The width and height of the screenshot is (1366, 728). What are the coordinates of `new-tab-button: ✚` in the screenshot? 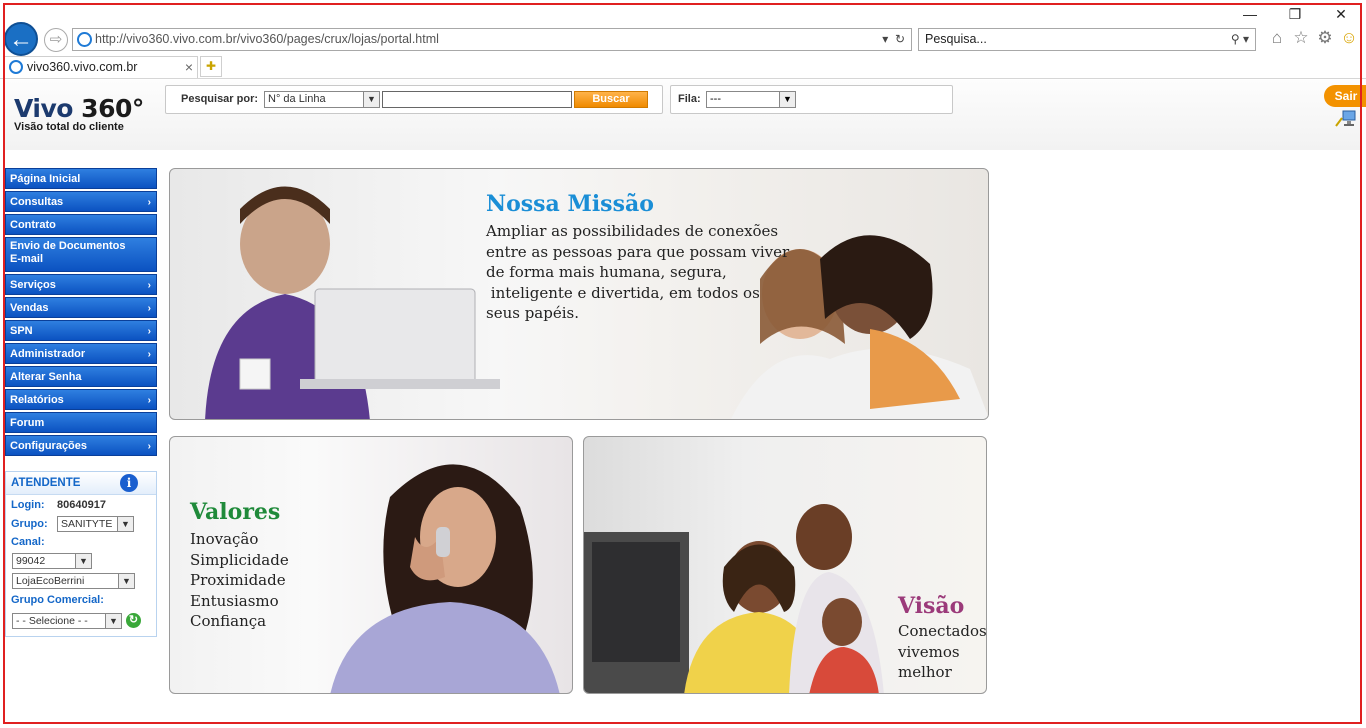 It's located at (211, 66).